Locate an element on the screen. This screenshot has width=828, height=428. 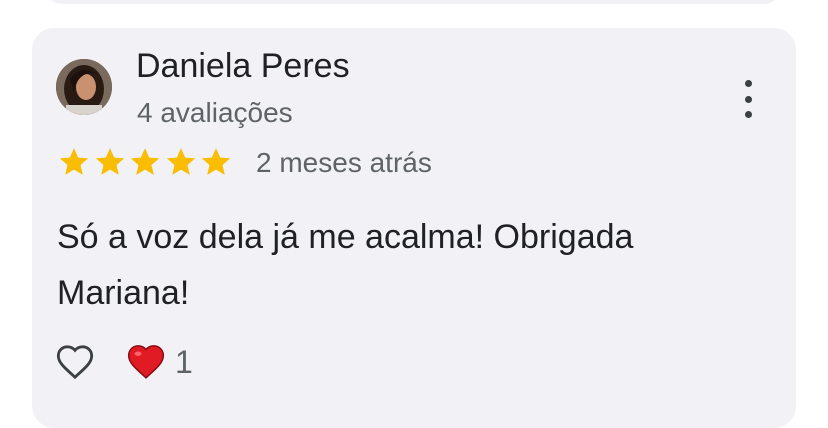
more-options-button is located at coordinates (748, 99).